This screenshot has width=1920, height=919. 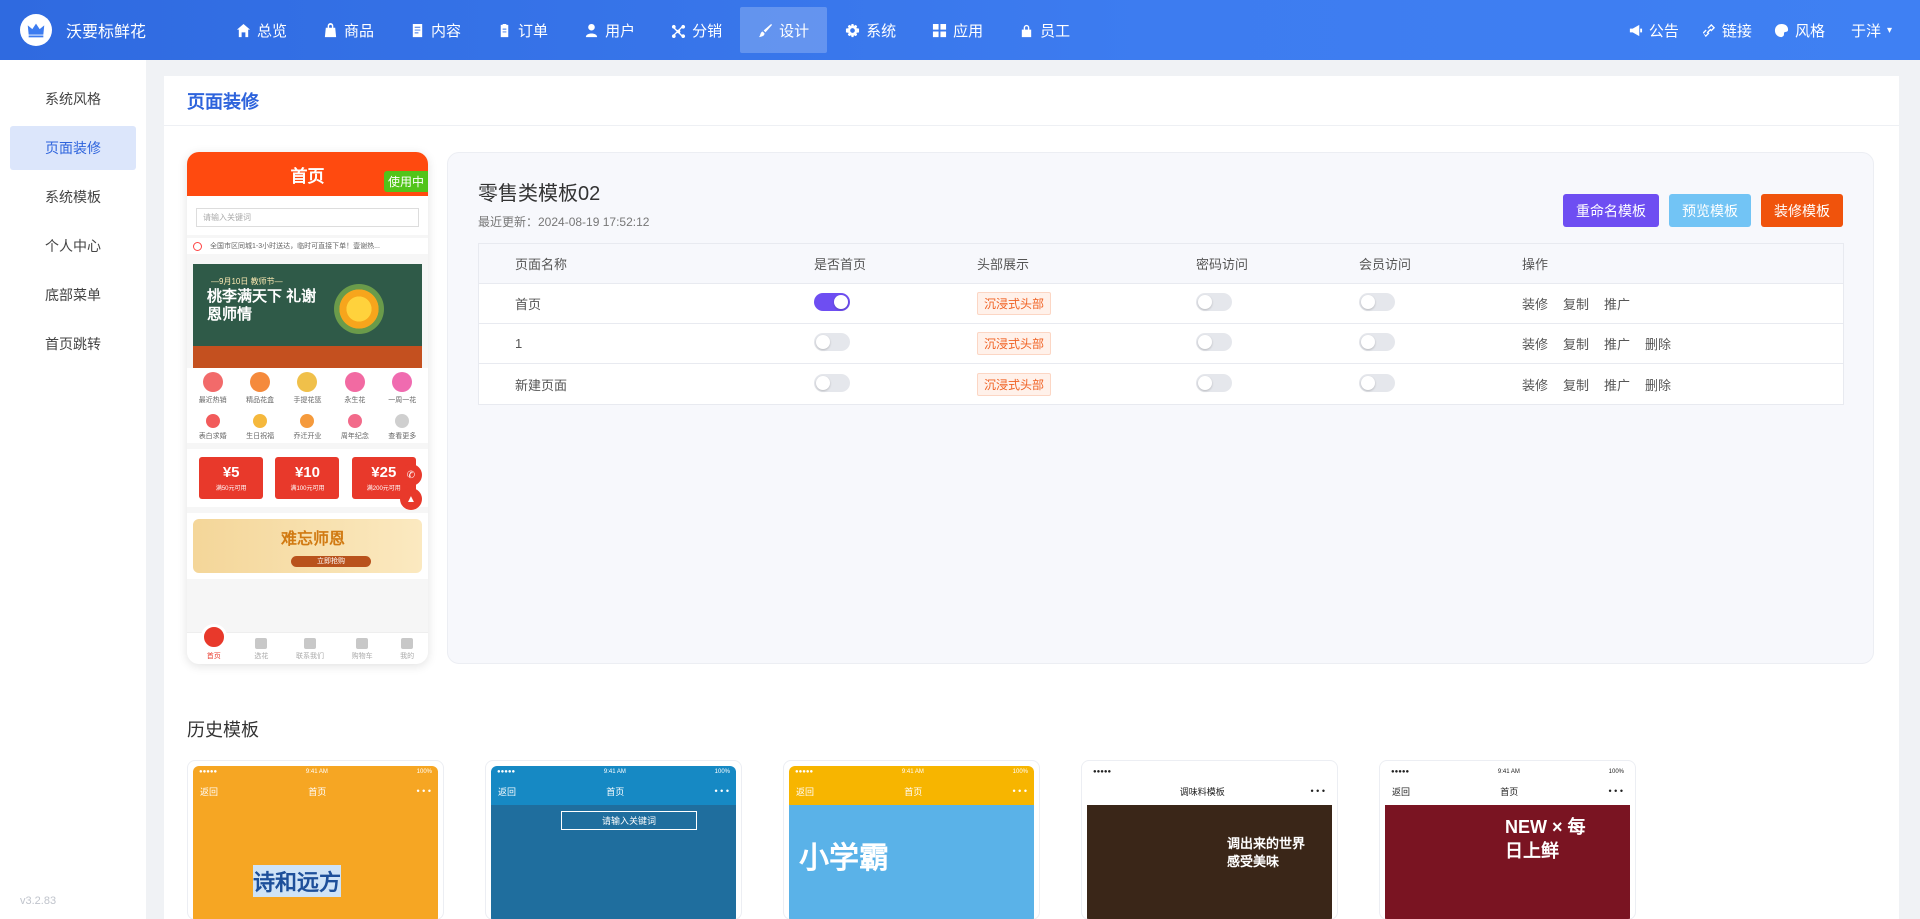 I want to click on sidebar-item-2: 系统模板, so click(x=73, y=197).